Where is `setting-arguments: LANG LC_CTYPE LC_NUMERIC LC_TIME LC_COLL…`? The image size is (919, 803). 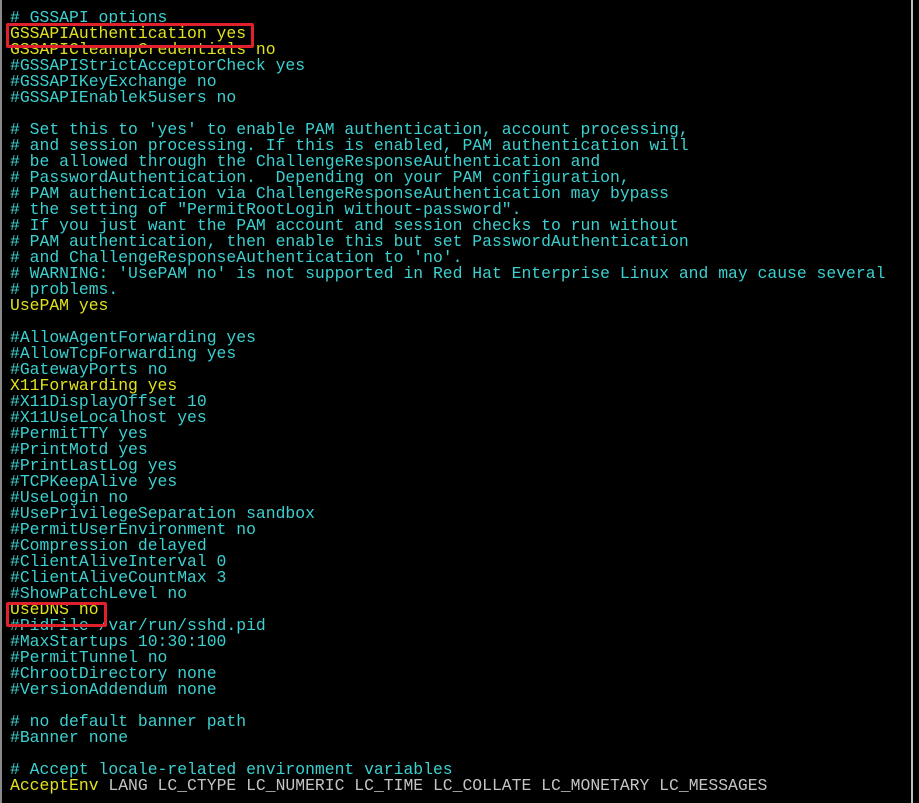
setting-arguments: LANG LC_CTYPE LC_NUMERIC LC_TIME LC_COLL… is located at coordinates (433, 785).